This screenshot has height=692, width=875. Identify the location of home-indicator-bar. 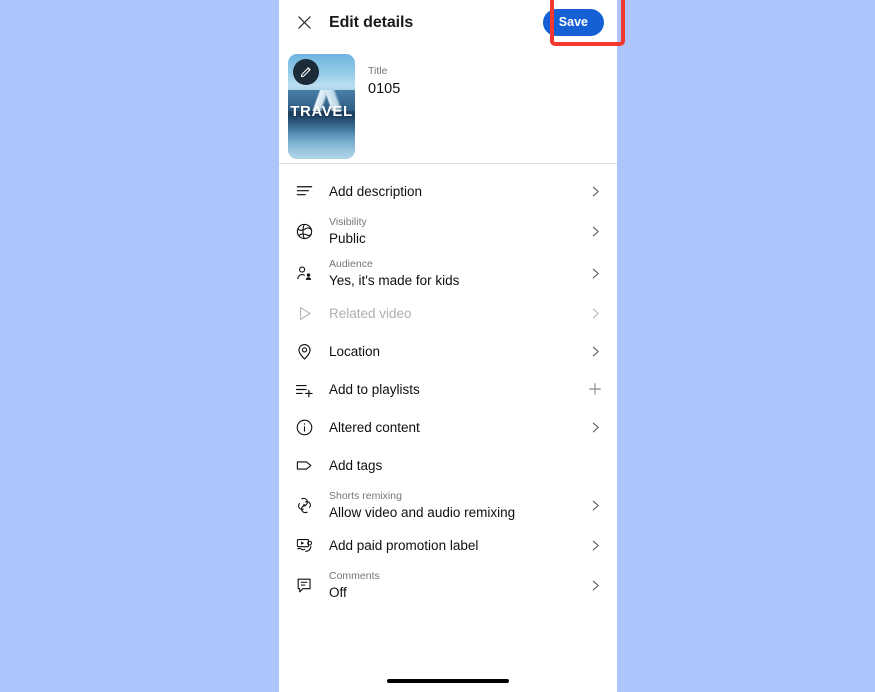
(448, 681).